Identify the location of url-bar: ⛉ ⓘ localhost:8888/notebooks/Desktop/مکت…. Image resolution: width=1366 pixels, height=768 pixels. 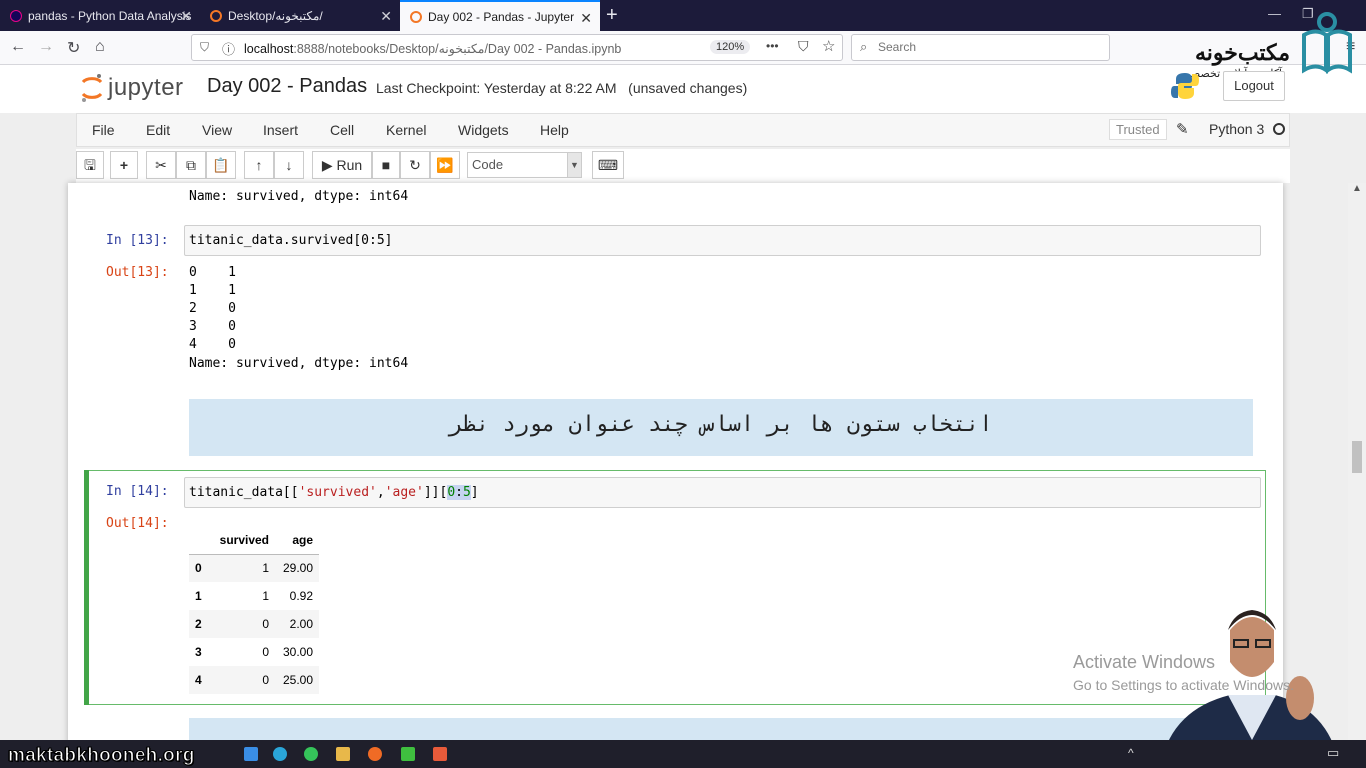
(517, 47).